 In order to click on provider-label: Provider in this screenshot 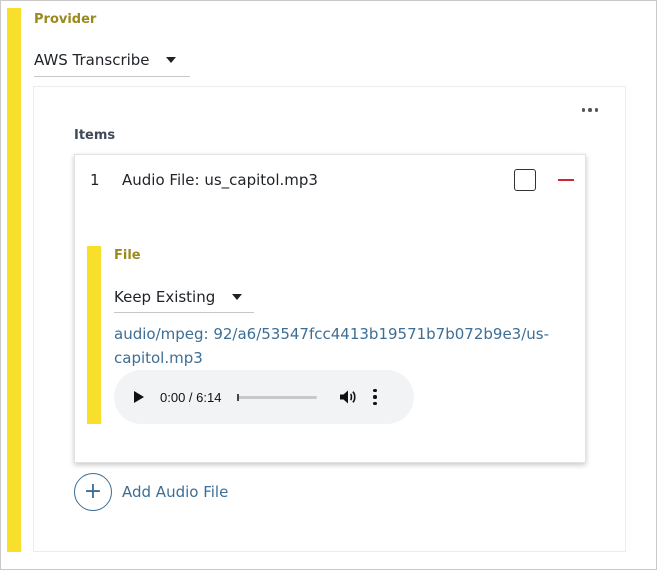, I will do `click(65, 19)`.